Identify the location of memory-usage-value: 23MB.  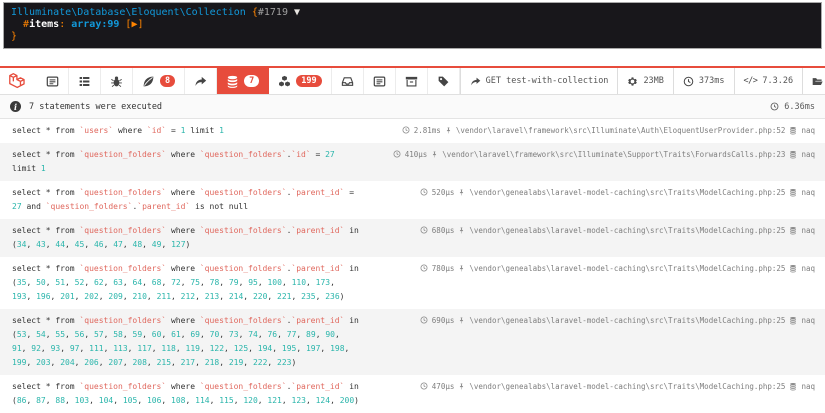
(653, 81).